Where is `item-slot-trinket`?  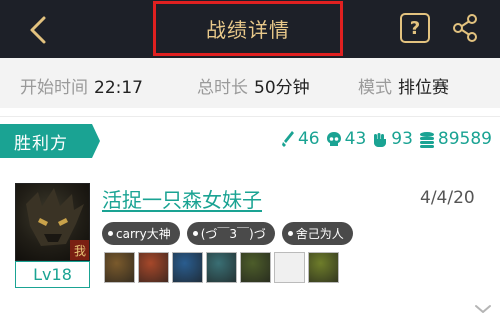 item-slot-trinket is located at coordinates (323, 267).